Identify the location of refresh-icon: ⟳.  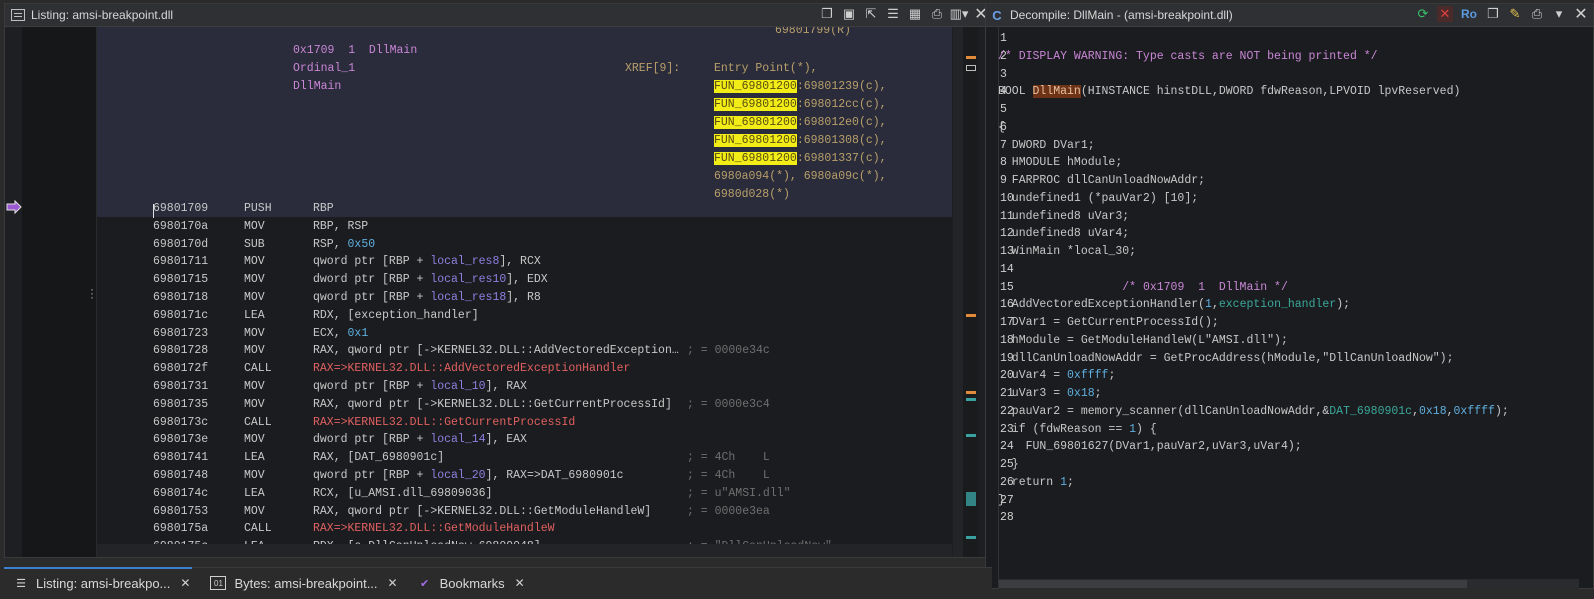
(1423, 14).